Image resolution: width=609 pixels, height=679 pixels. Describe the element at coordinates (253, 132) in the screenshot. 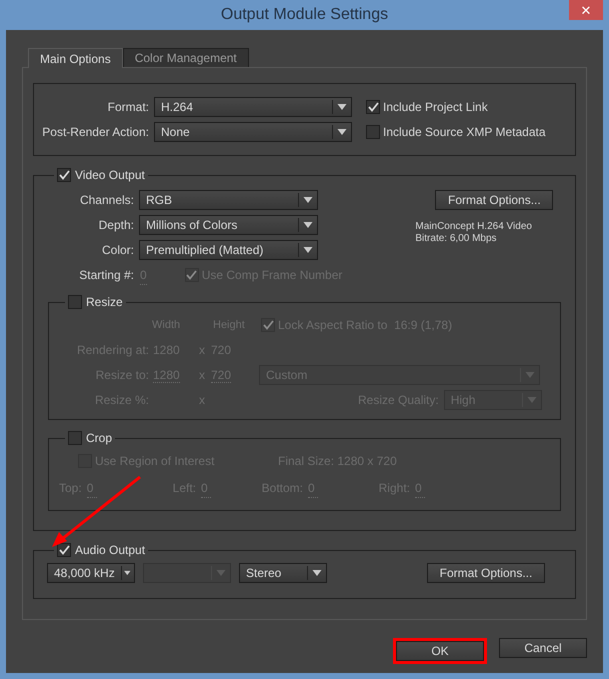

I see `dropdown: None` at that location.